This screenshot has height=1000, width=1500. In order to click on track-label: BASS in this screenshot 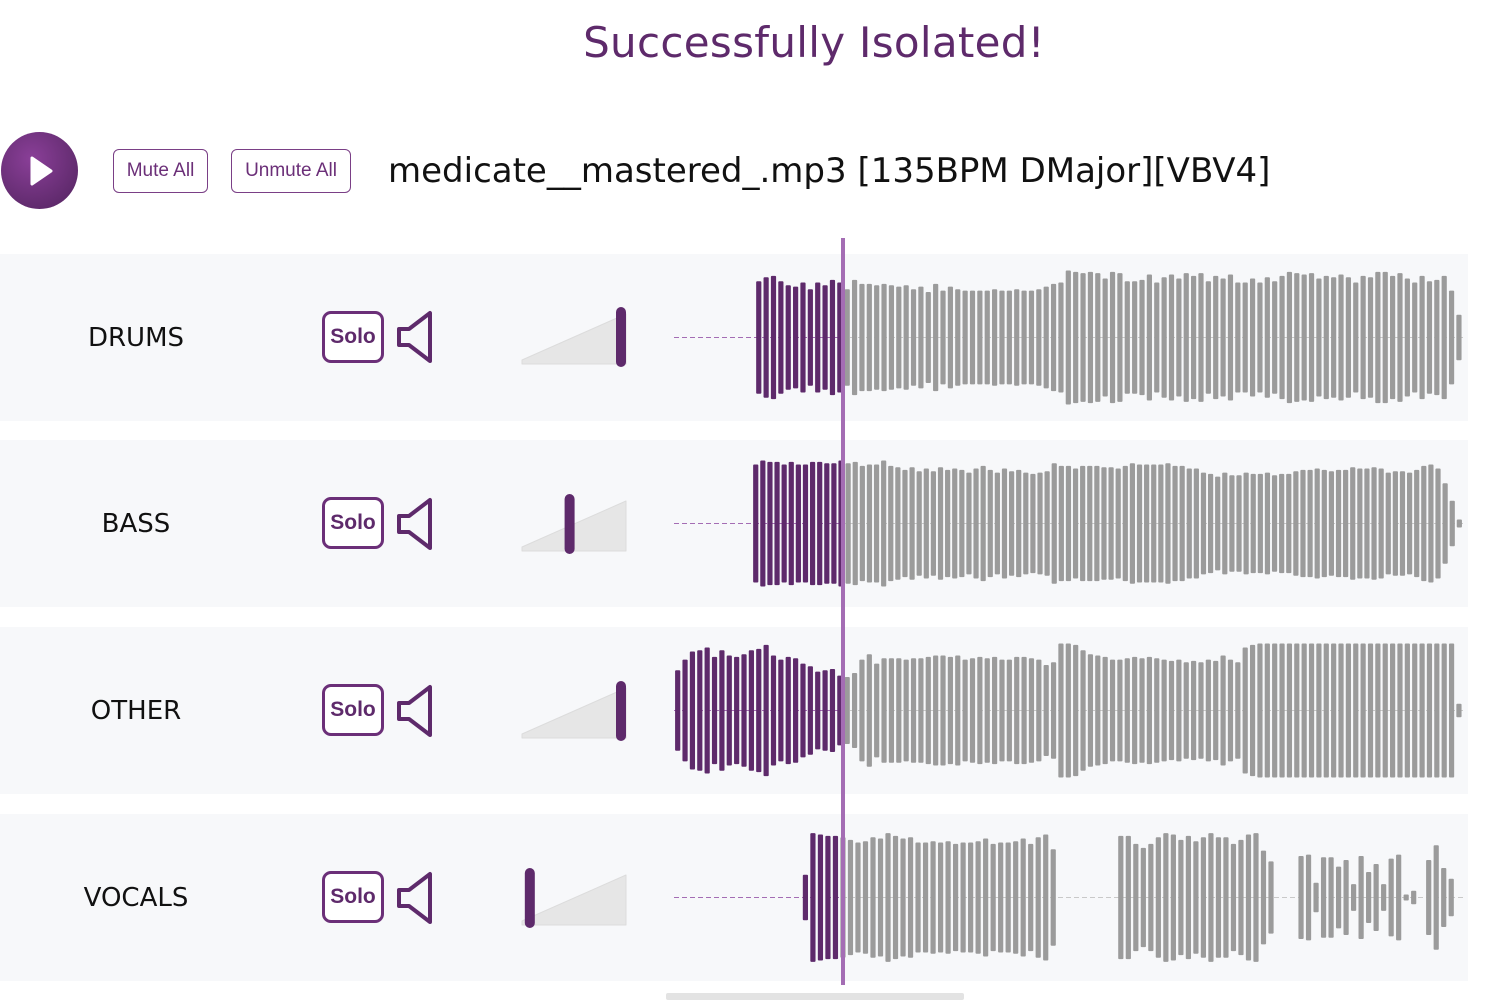, I will do `click(136, 523)`.